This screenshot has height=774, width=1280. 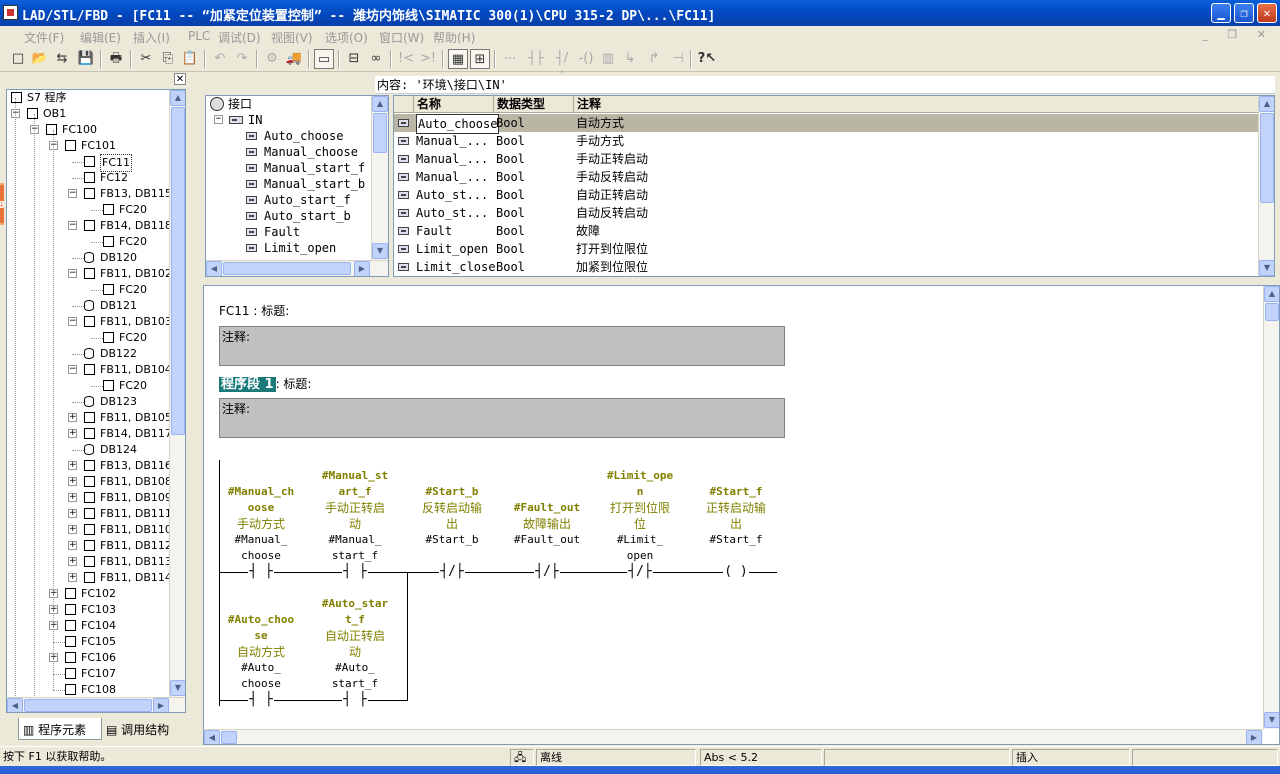 What do you see at coordinates (87, 258) in the screenshot?
I see `tree-item: DB120` at bounding box center [87, 258].